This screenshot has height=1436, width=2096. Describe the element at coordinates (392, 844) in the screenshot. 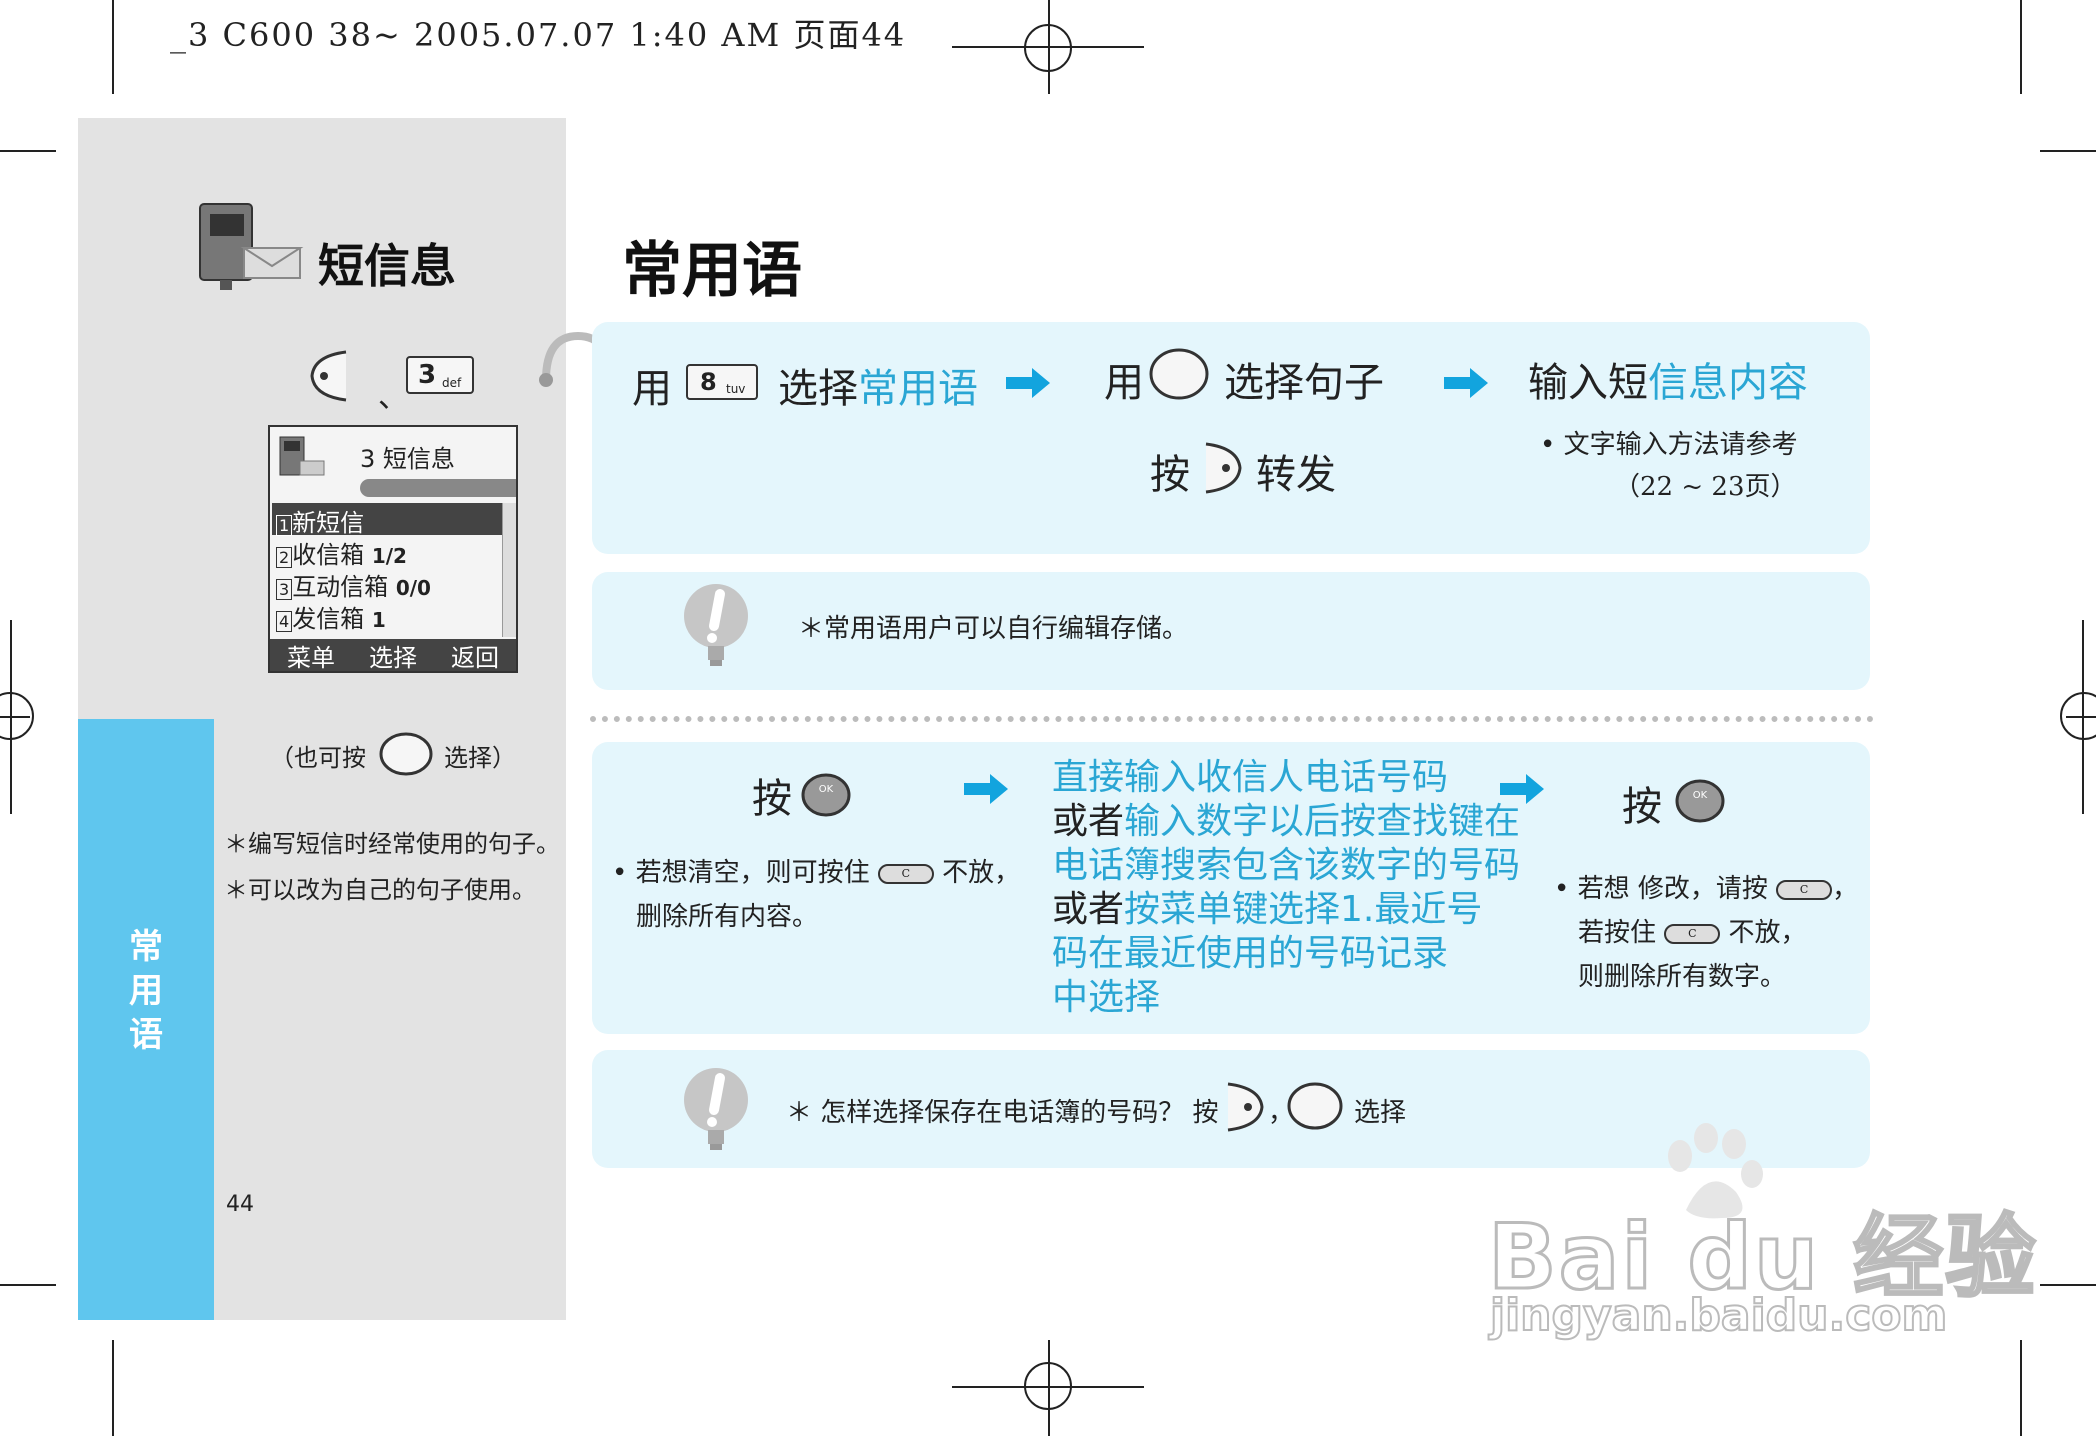

I see `sidebar-note: ＊编写短信时经常使用的句子。` at that location.